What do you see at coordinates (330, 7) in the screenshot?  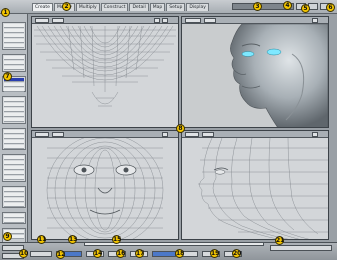 I see `callout-6: 6` at bounding box center [330, 7].